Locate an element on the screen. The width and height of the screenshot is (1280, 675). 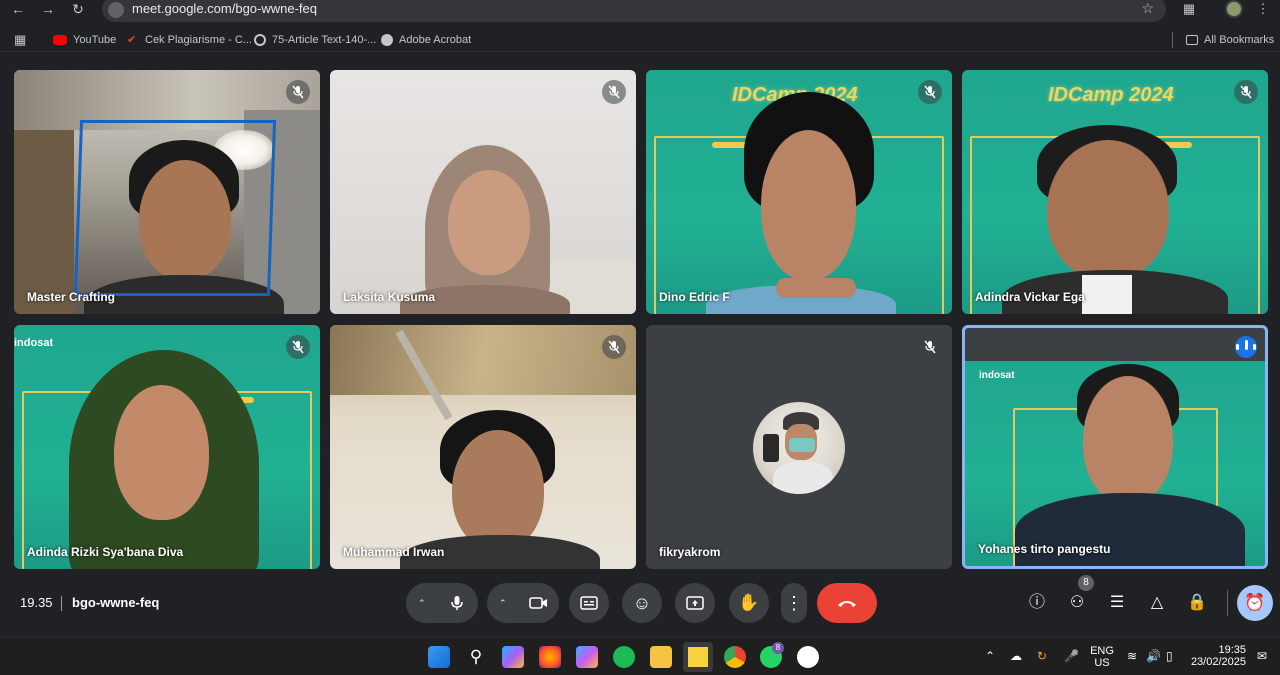
copilot-pro-icon is located at coordinates (587, 657).